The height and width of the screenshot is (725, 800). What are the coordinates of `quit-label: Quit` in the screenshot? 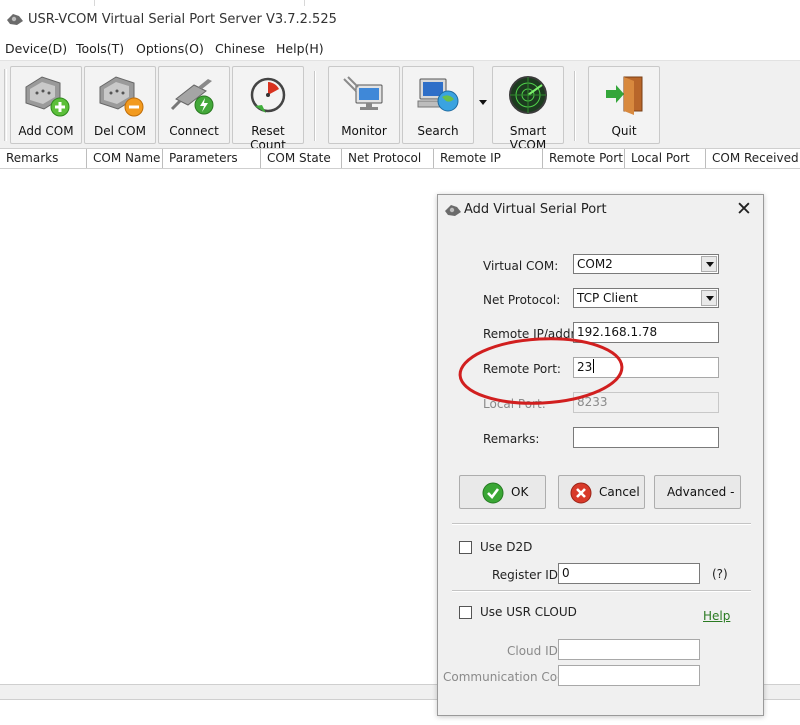 It's located at (624, 131).